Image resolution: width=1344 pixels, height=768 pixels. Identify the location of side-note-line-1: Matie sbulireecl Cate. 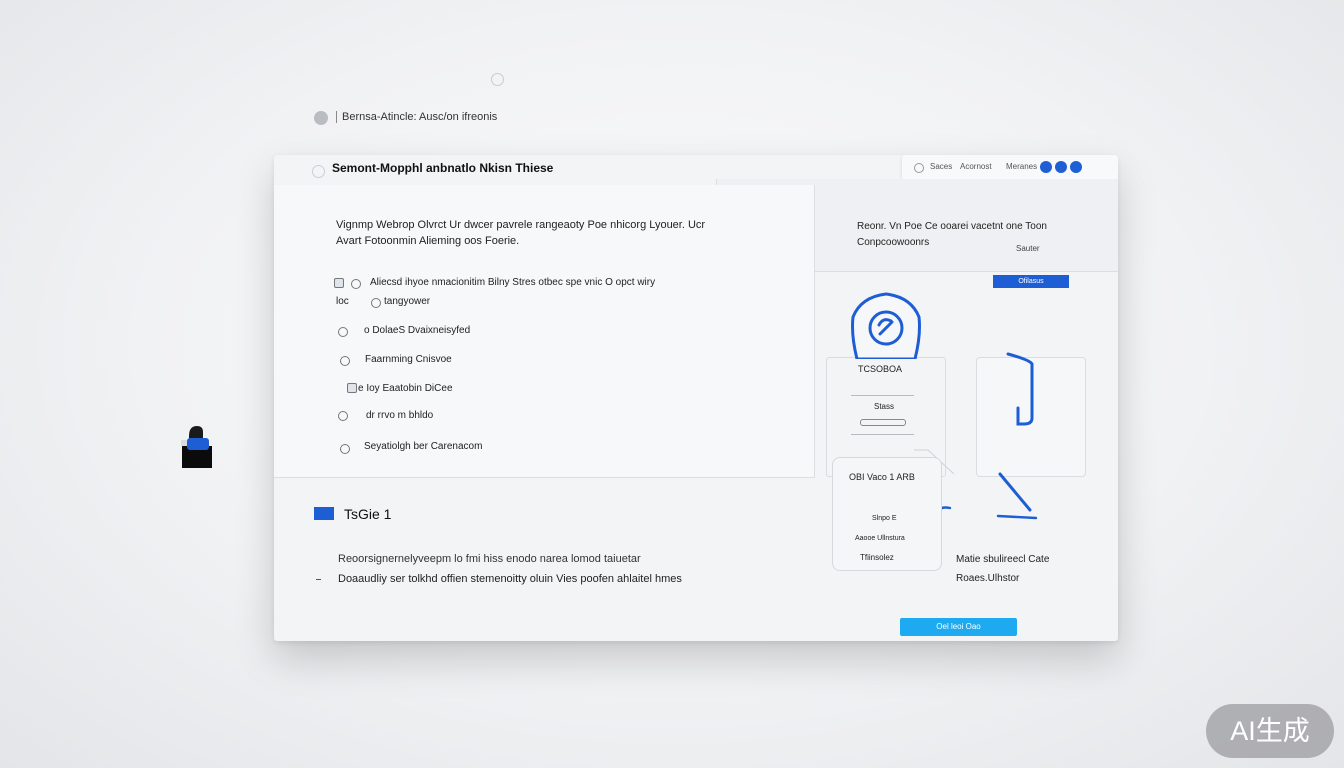
(1003, 559).